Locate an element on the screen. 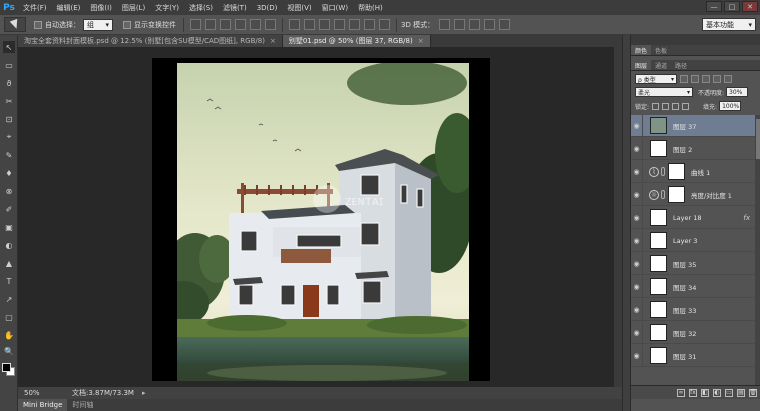  marquee-tool-icon: ▭ is located at coordinates (9, 65).